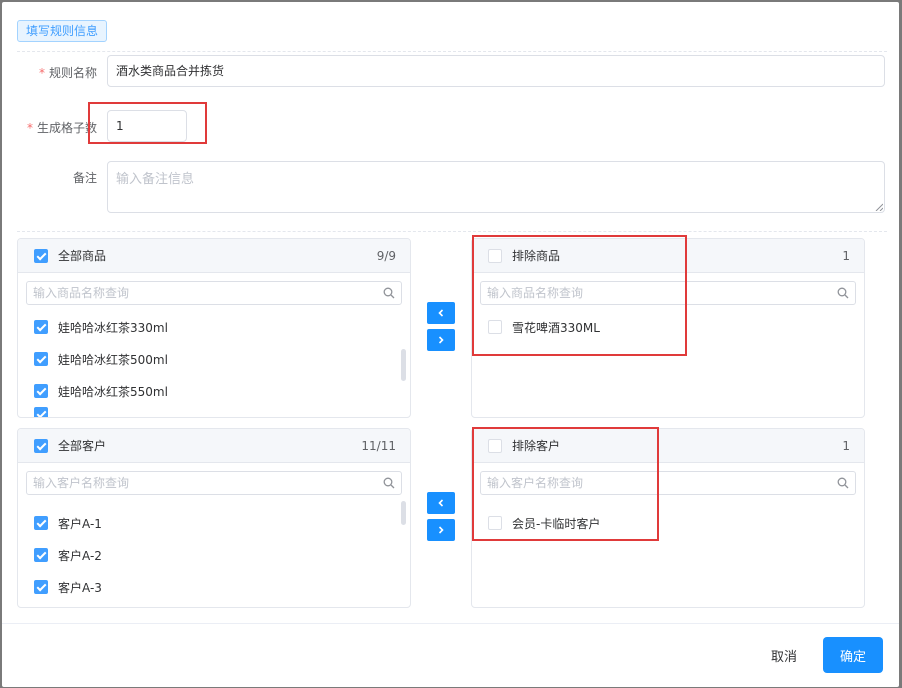  What do you see at coordinates (668, 551) in the screenshot?
I see `excluded-customers-list: 会员-卡临时客户` at bounding box center [668, 551].